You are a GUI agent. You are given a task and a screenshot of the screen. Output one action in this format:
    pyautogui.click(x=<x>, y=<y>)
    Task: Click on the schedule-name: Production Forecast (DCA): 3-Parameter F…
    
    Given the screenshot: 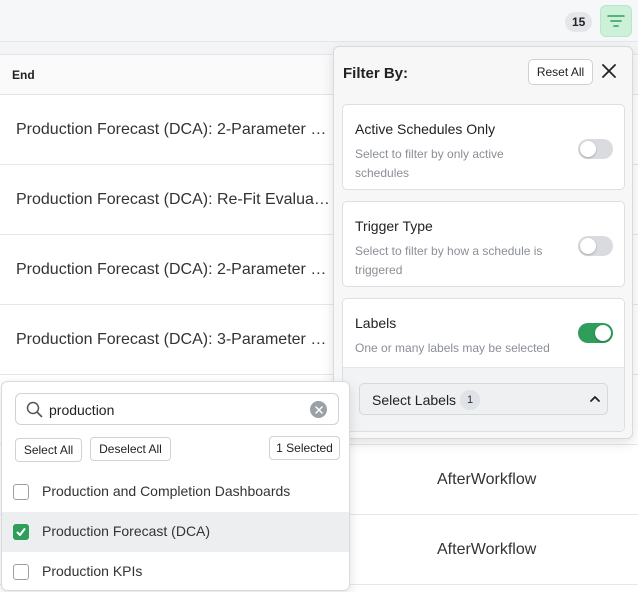 What is the action you would take?
    pyautogui.click(x=174, y=339)
    